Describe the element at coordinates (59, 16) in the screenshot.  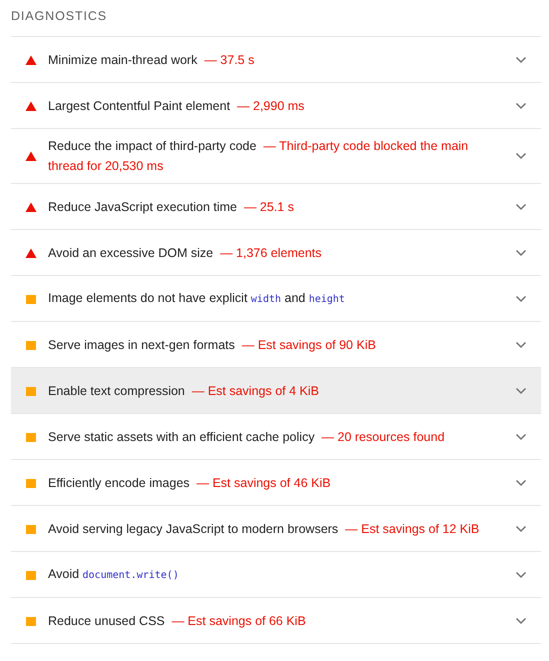
I see `section-title: DIAGNOSTICS` at that location.